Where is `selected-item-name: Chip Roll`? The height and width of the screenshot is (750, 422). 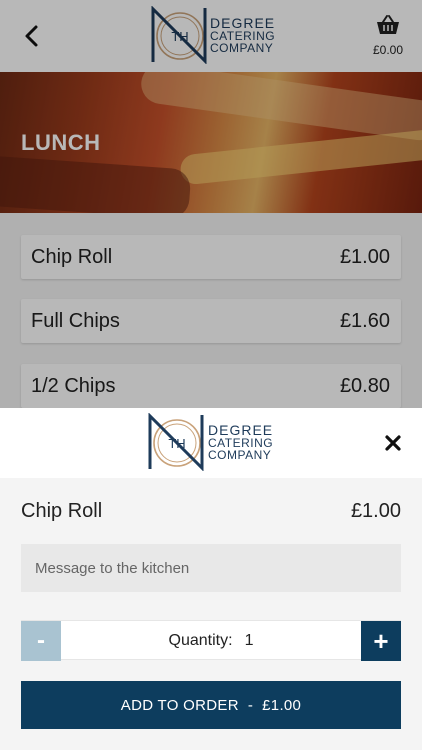
selected-item-name: Chip Roll is located at coordinates (62, 511).